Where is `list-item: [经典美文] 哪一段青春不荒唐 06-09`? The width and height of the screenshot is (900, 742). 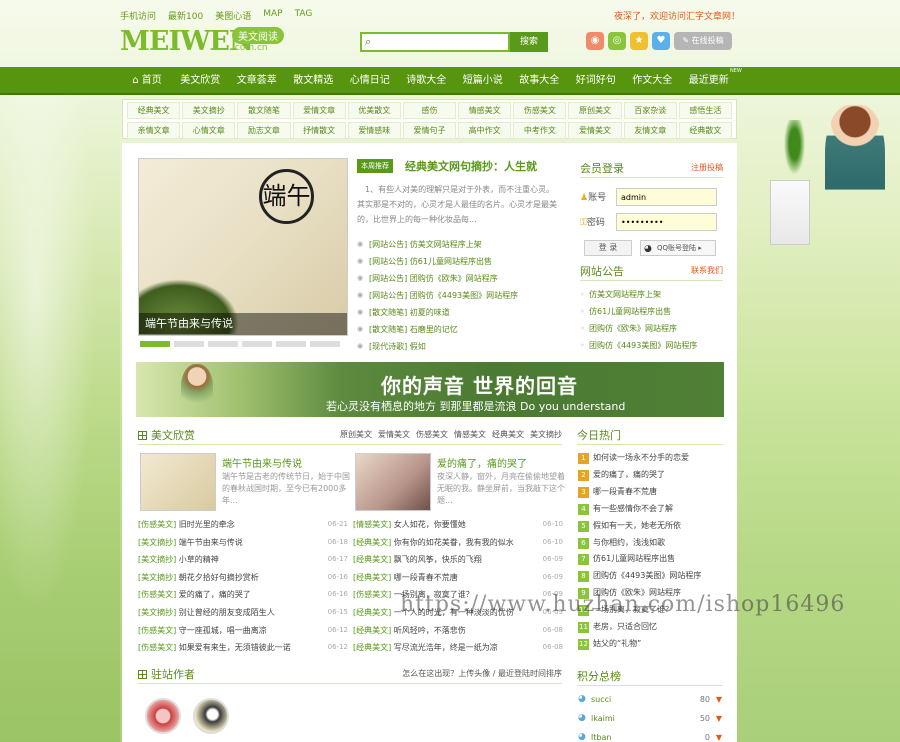
list-item: [经典美文] 哪一段青春不荒唐 06-09 is located at coordinates (458, 578).